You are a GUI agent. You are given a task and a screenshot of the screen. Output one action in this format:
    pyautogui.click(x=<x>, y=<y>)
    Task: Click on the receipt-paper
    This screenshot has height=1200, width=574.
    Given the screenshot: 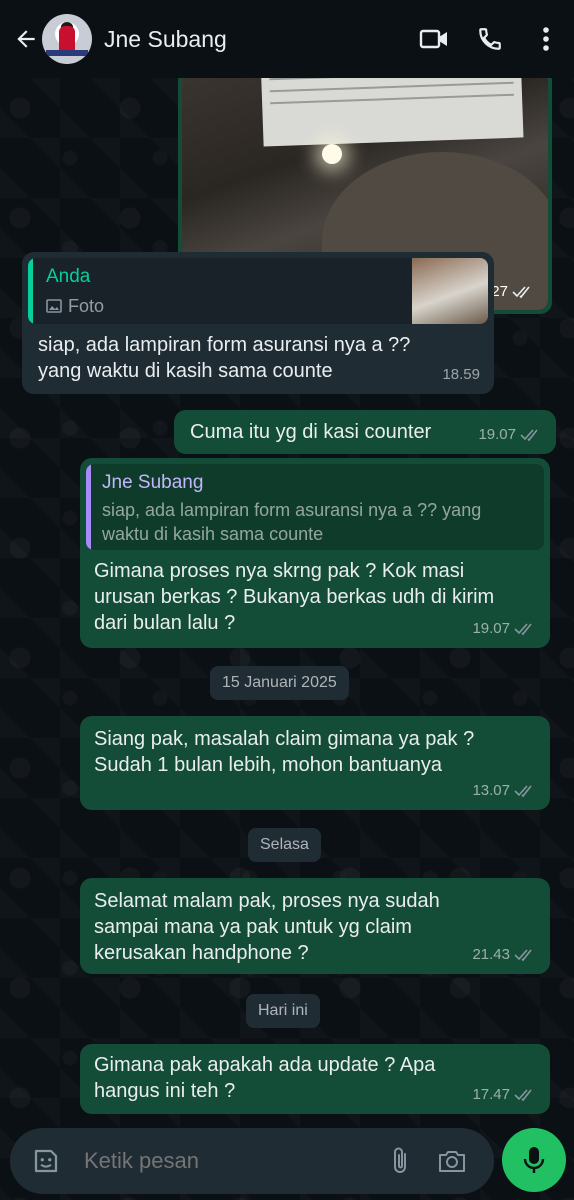 What is the action you would take?
    pyautogui.click(x=392, y=109)
    